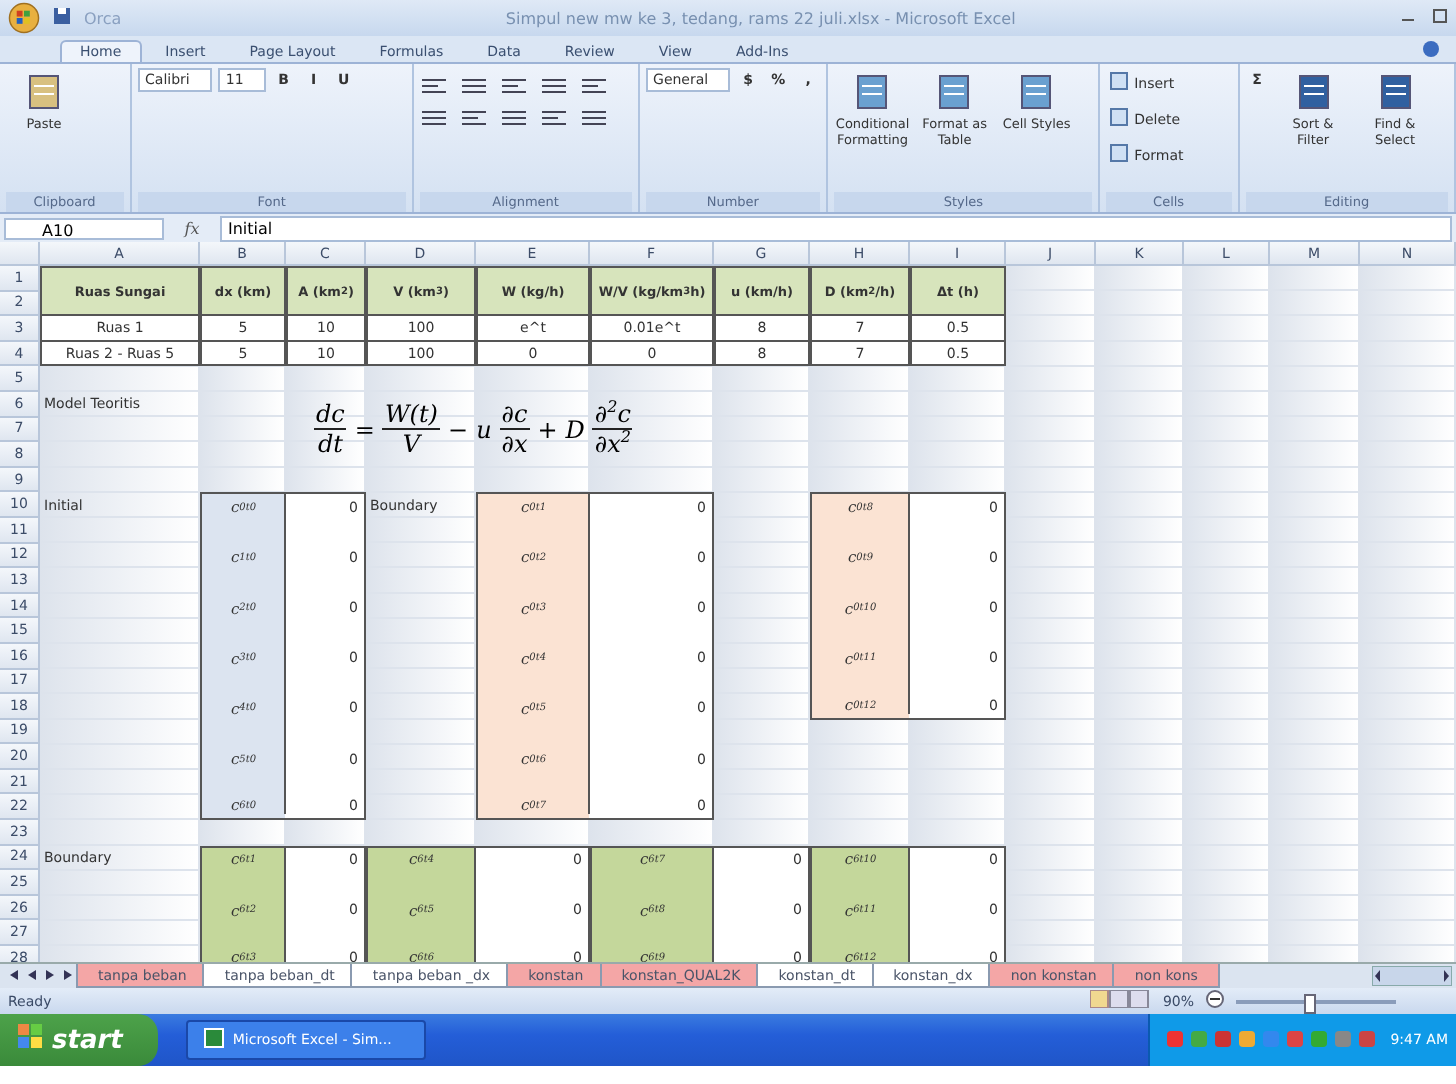 This screenshot has height=1084, width=1456. Describe the element at coordinates (1215, 1001) in the screenshot. I see `zoom-out-icon` at that location.